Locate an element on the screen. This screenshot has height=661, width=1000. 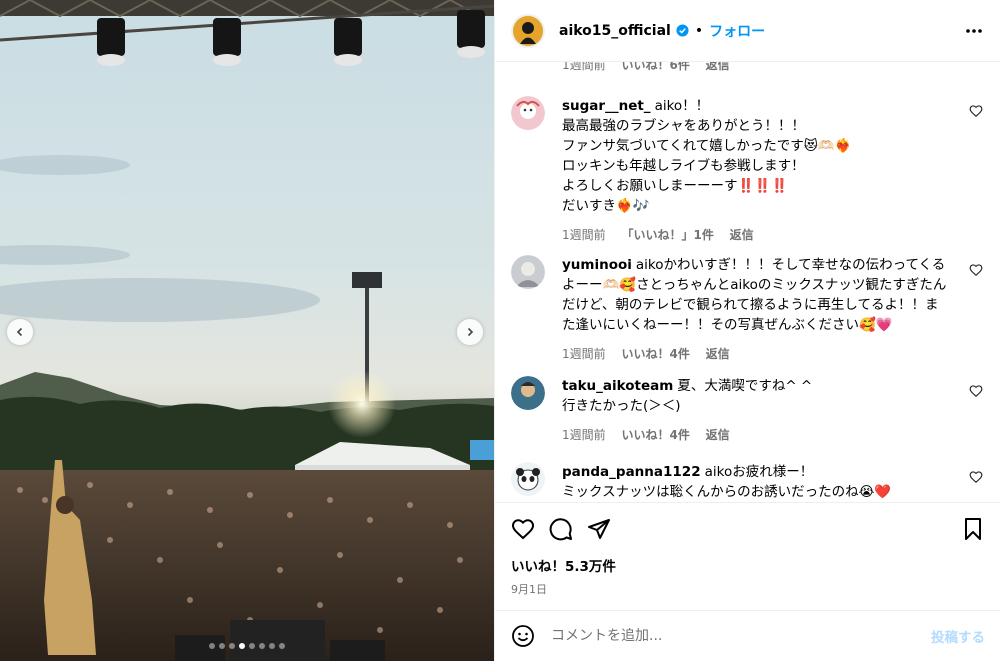
comment-text: aiko！！ is located at coordinates (682, 106).